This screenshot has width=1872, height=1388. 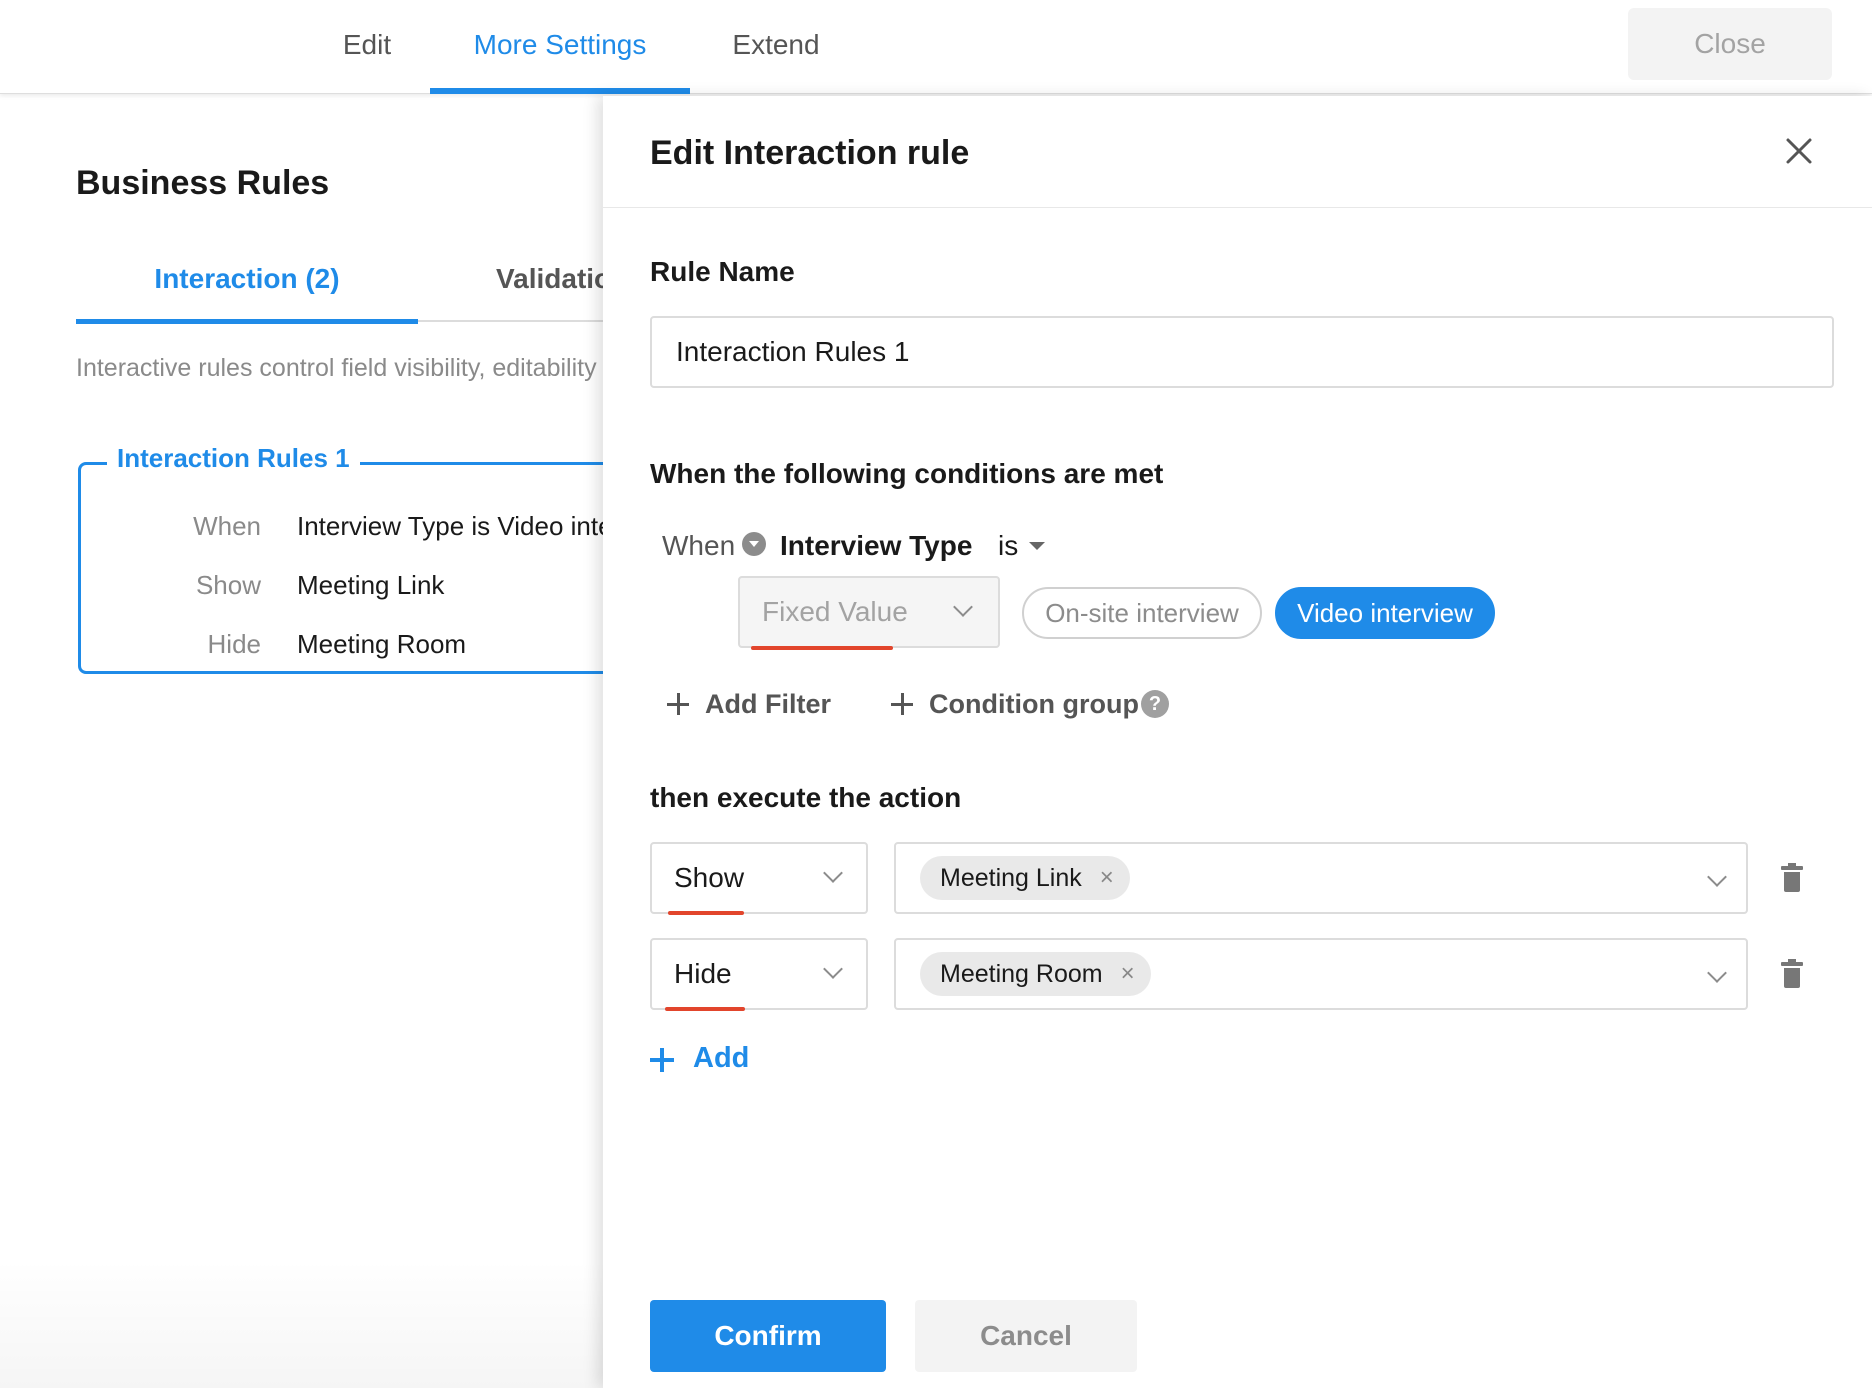 What do you see at coordinates (1385, 613) in the screenshot?
I see `option-video-interview: Video interview` at bounding box center [1385, 613].